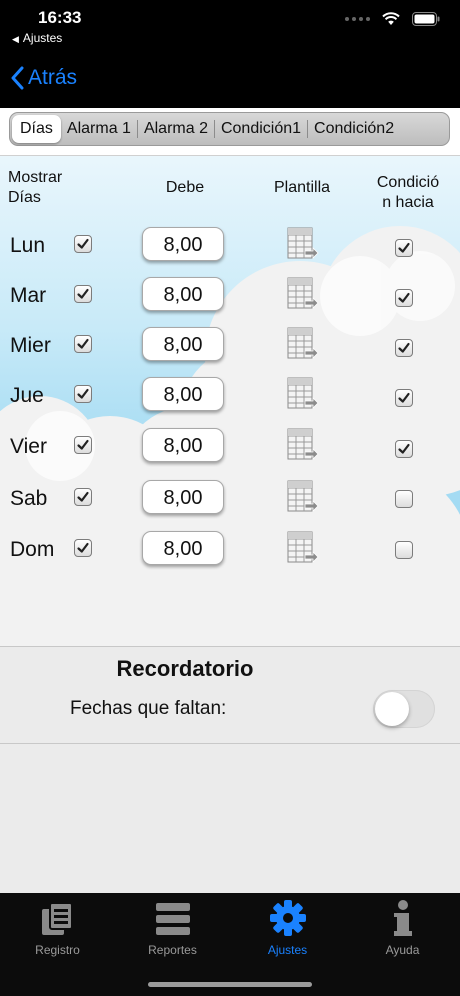  Describe the element at coordinates (408, 182) in the screenshot. I see `header-condition-line1: Condició` at that location.